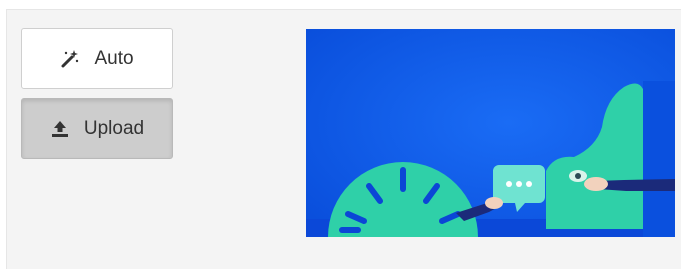 The image size is (681, 269). What do you see at coordinates (70, 59) in the screenshot?
I see `magic-wand-icon` at bounding box center [70, 59].